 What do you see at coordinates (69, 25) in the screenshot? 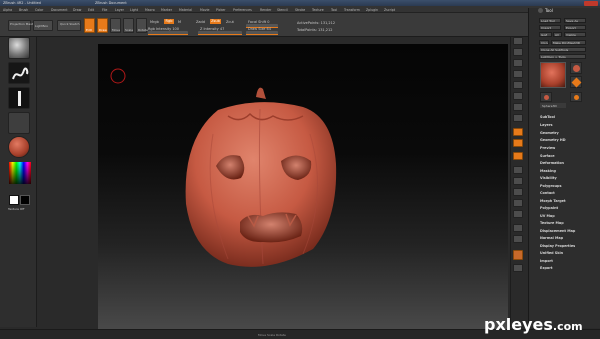
I see `quick-sketch-button: Quick Sketch` at bounding box center [69, 25].